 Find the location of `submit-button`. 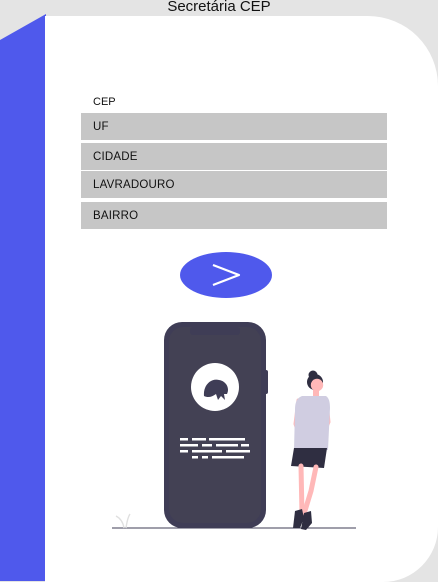

submit-button is located at coordinates (226, 275).